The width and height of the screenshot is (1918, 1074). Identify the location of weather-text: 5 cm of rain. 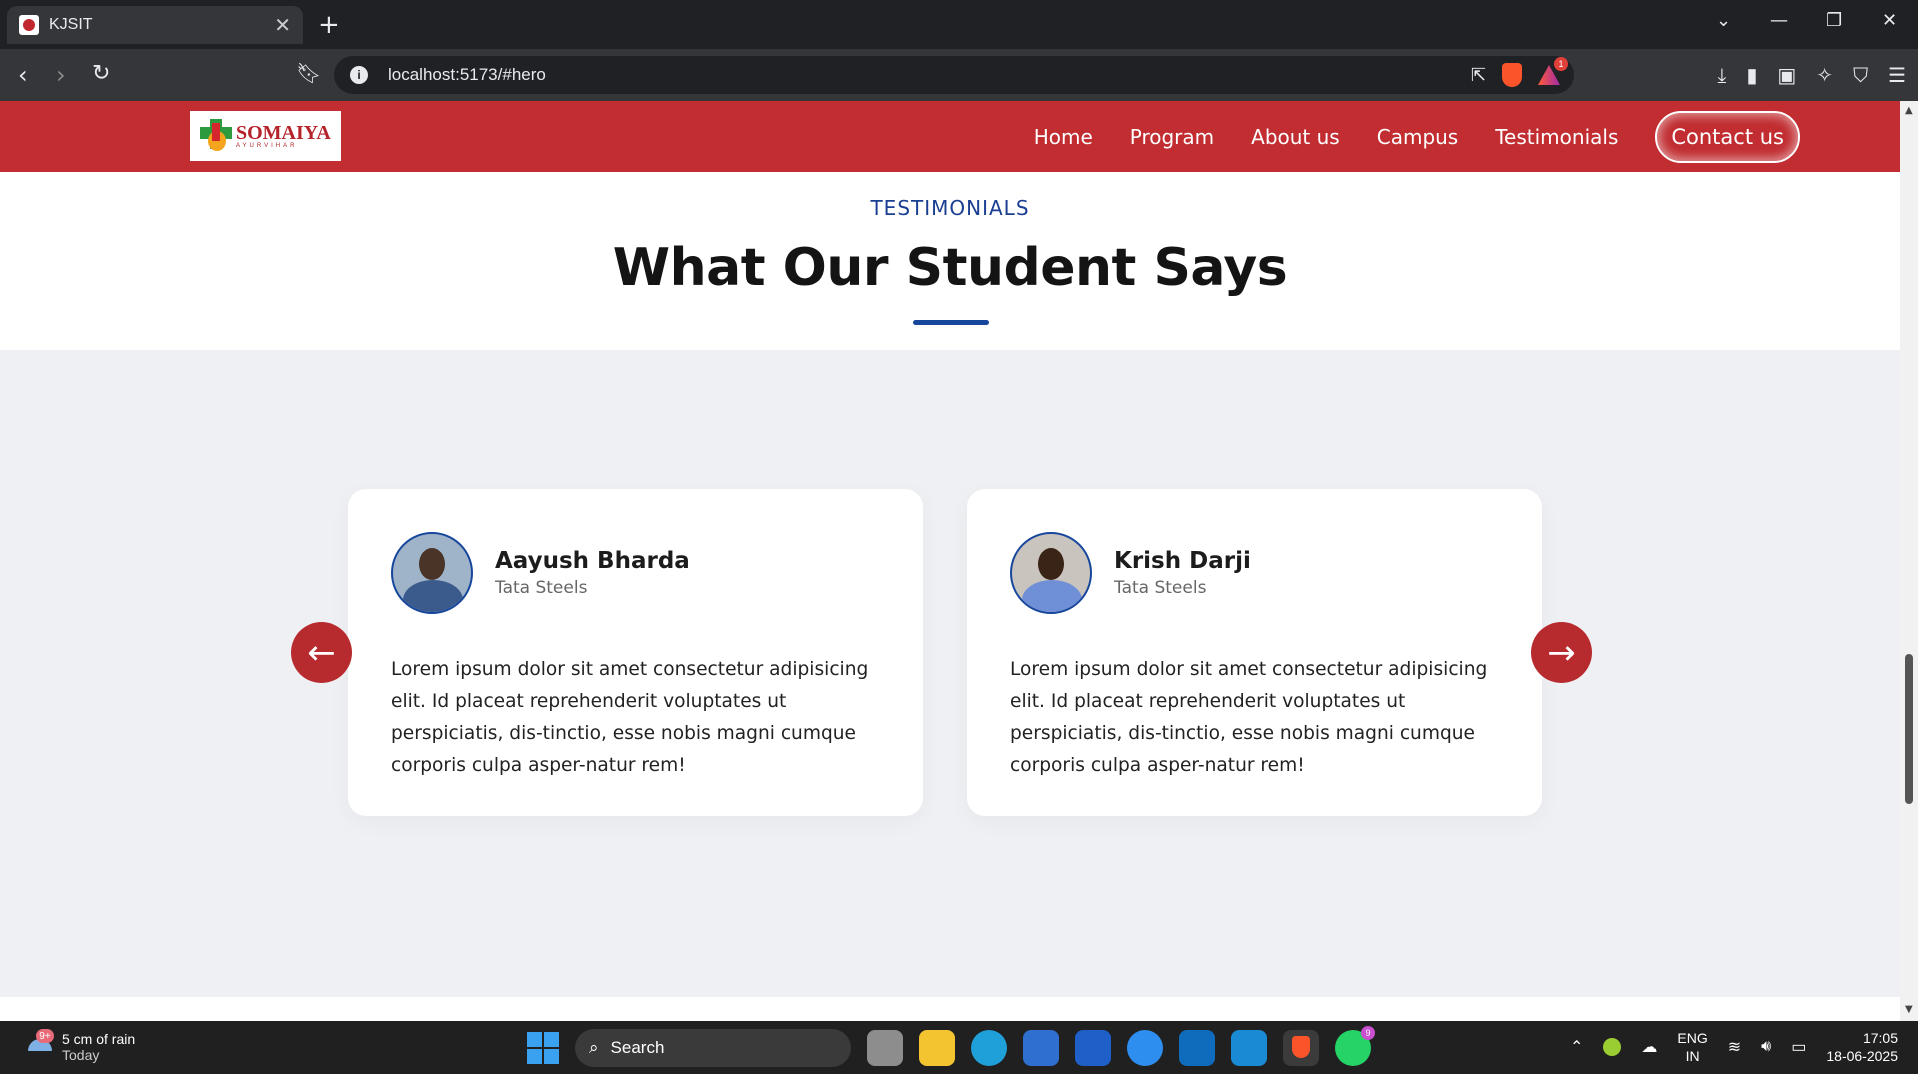
(99, 1039).